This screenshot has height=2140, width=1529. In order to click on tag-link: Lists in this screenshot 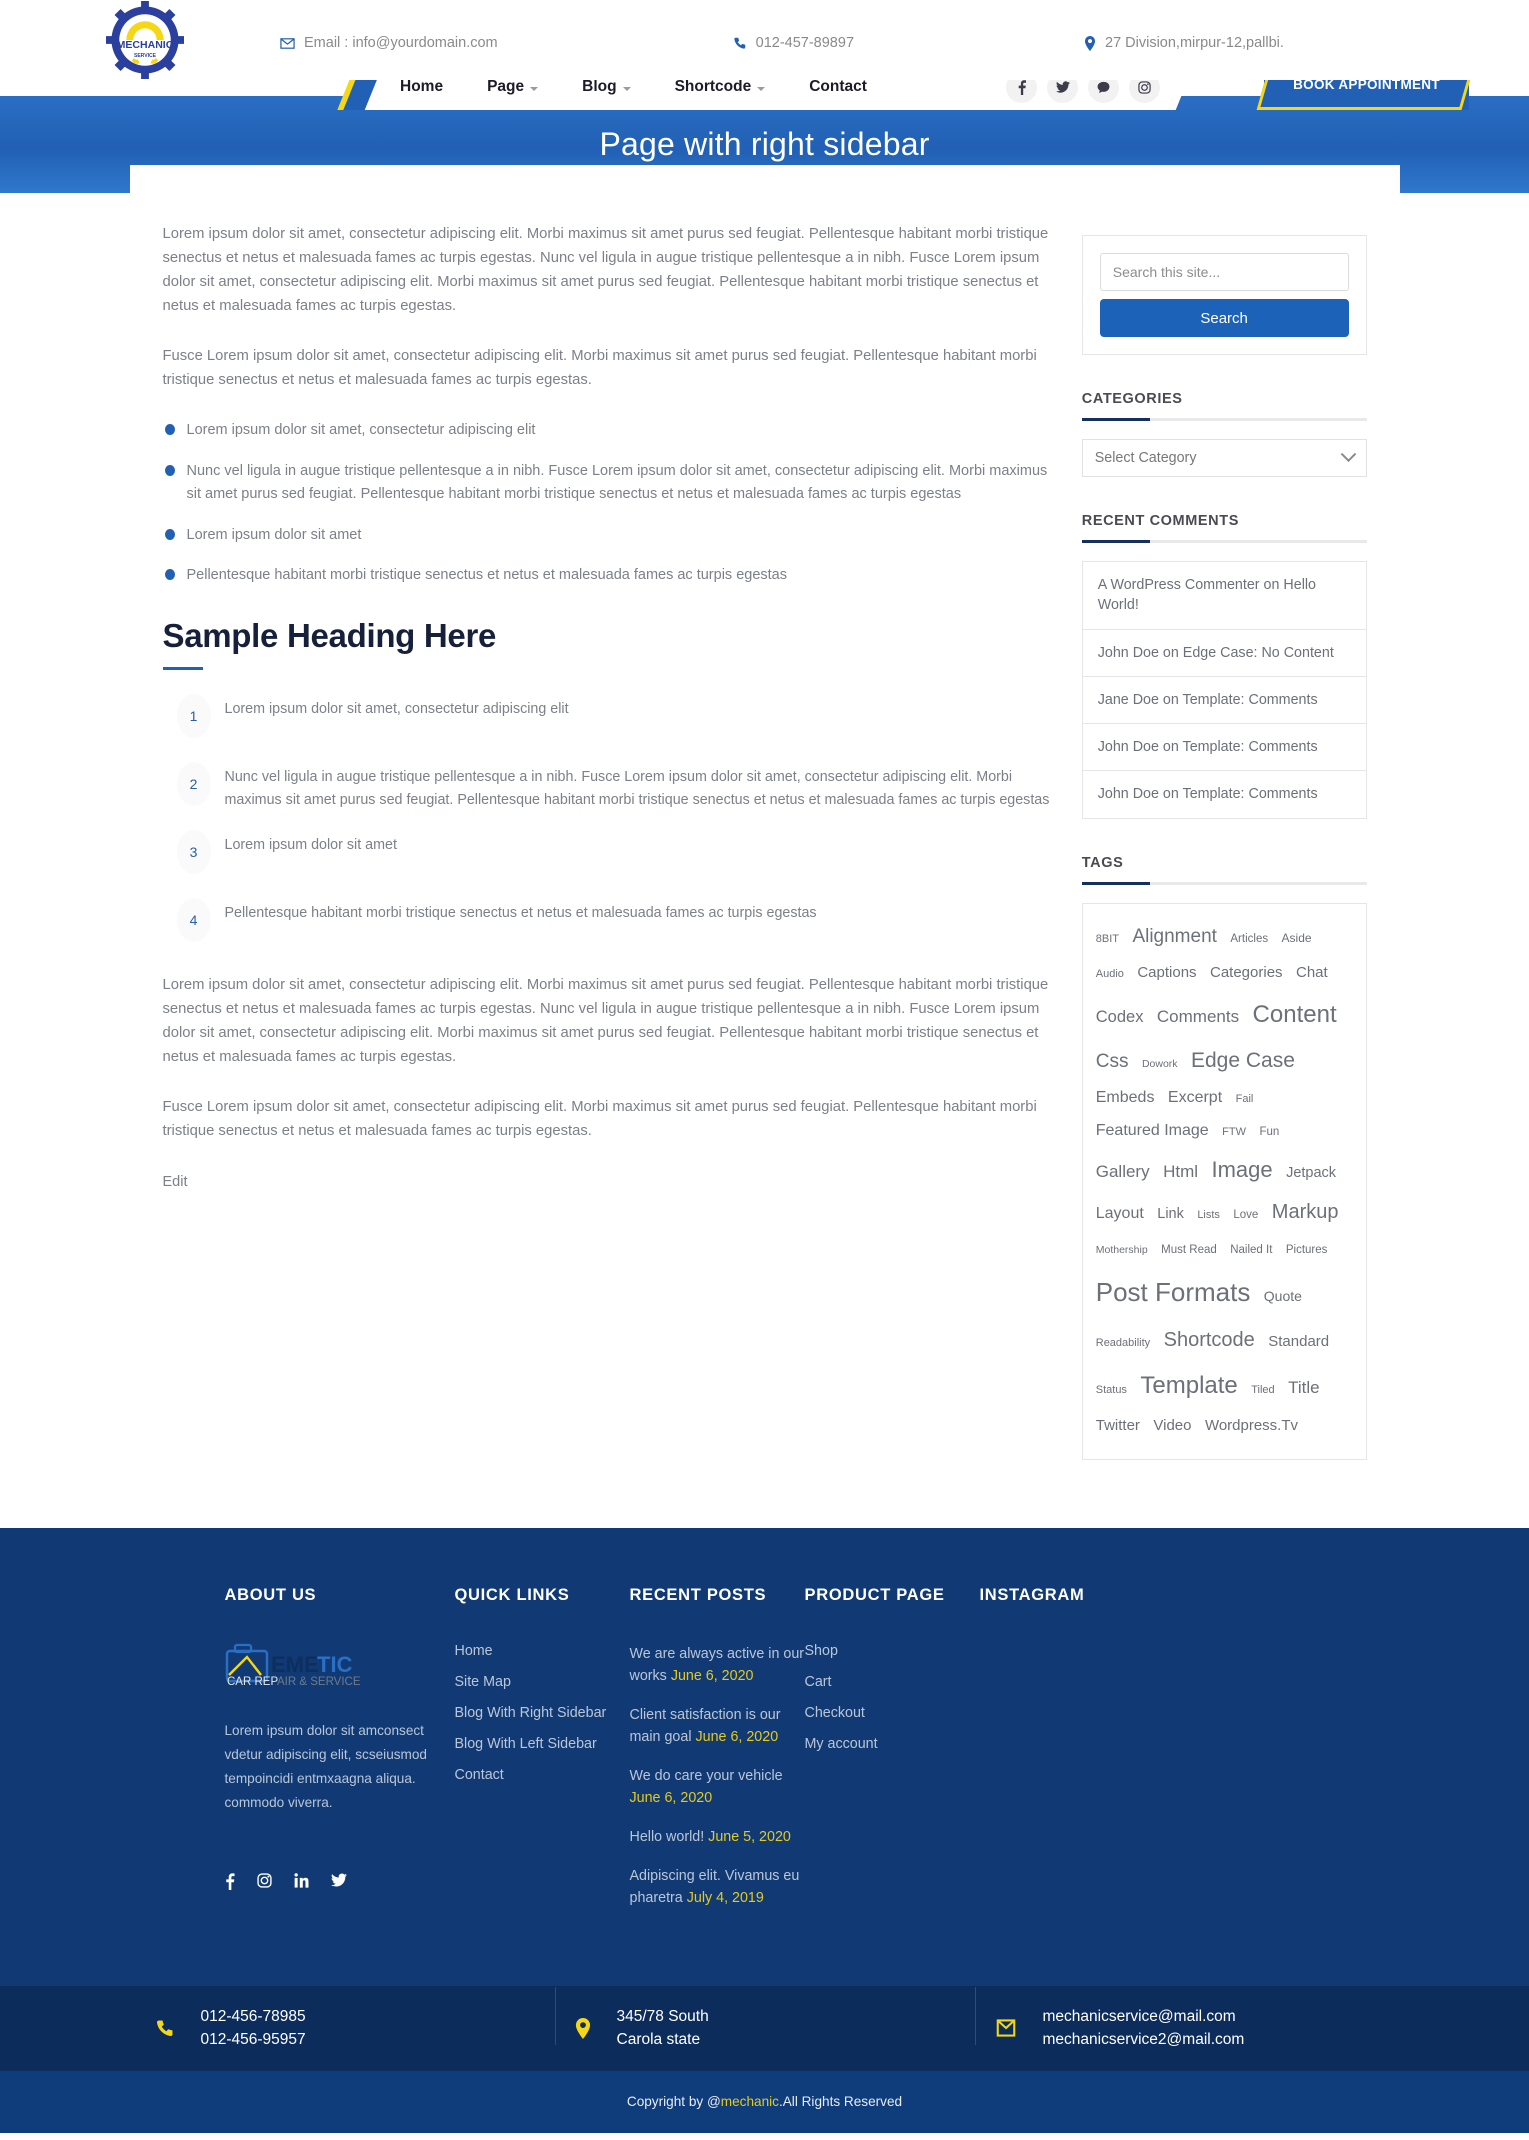, I will do `click(1208, 1215)`.